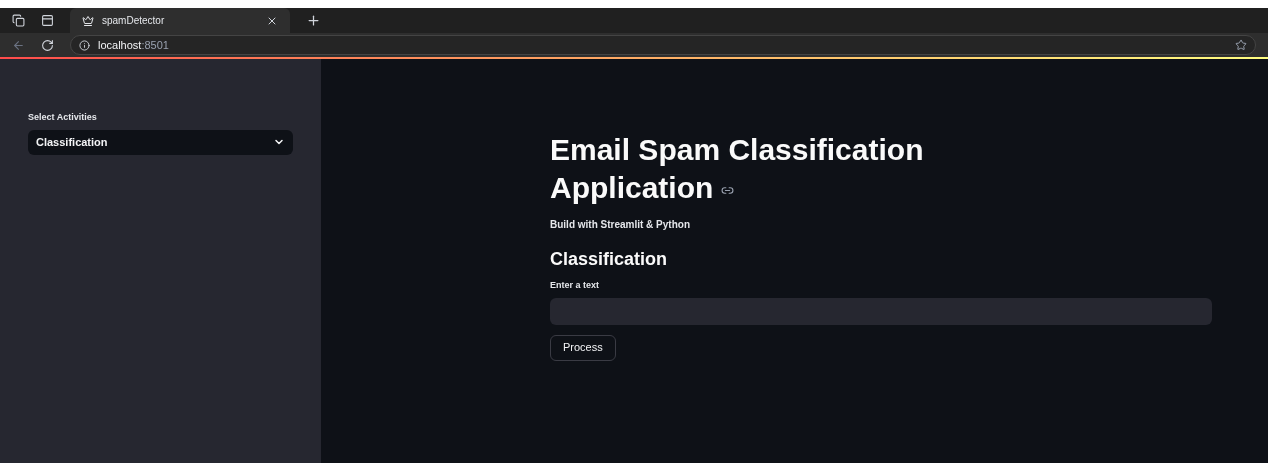 The width and height of the screenshot is (1268, 463). I want to click on favorite-icon, so click(1241, 45).